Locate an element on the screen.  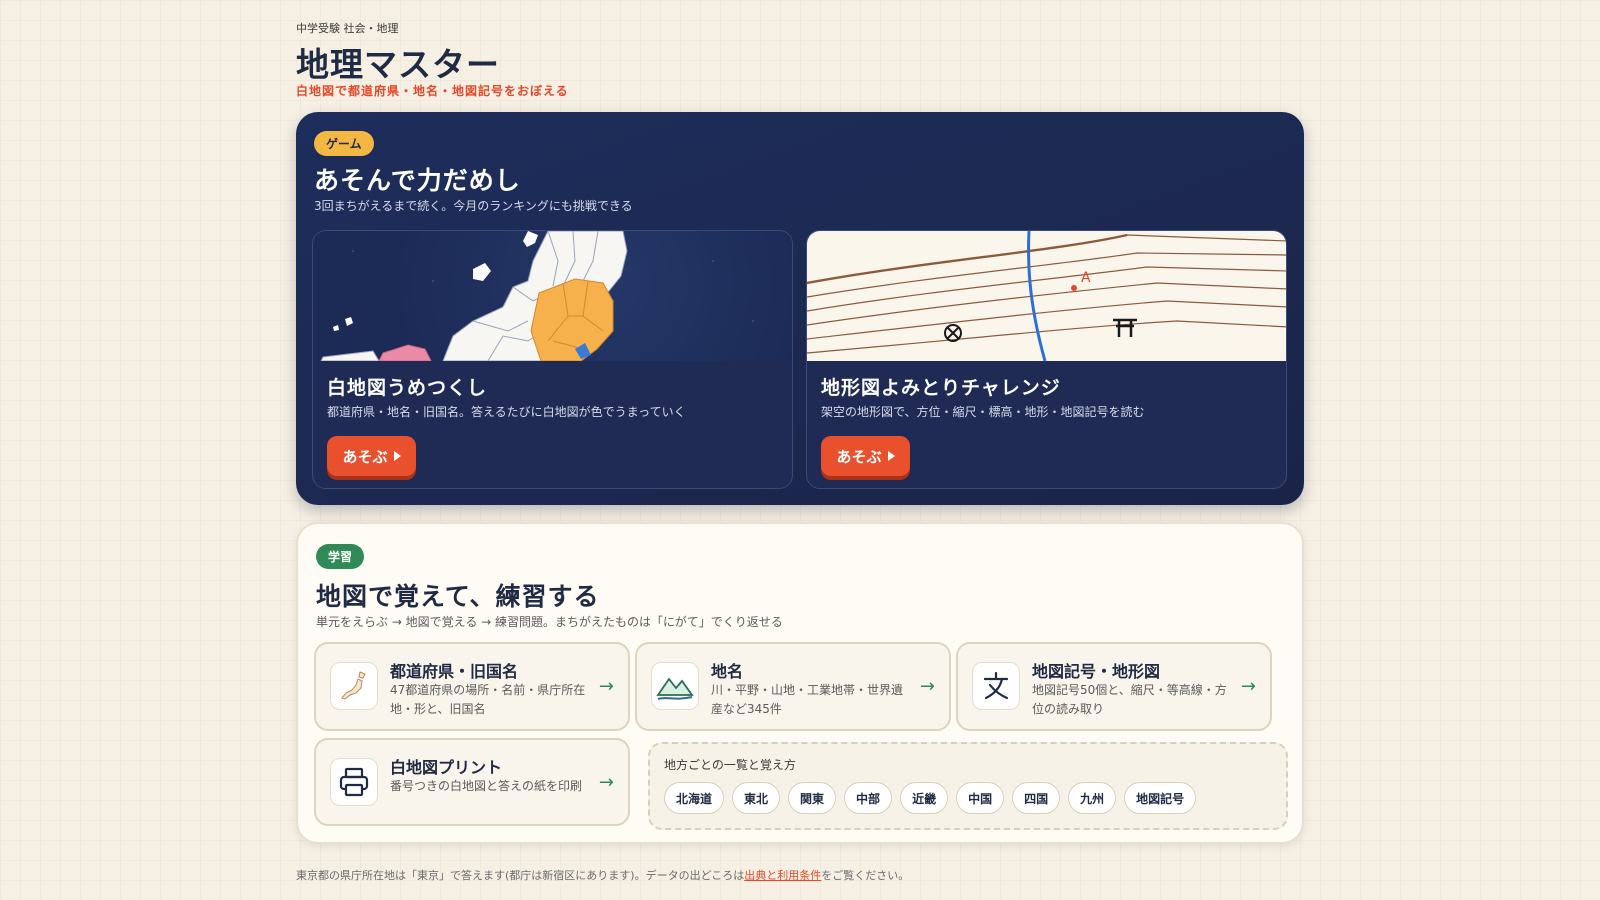
study-card-description: 川・平野・山地・工業地帯・世界遺産など345件 is located at coordinates (807, 699).